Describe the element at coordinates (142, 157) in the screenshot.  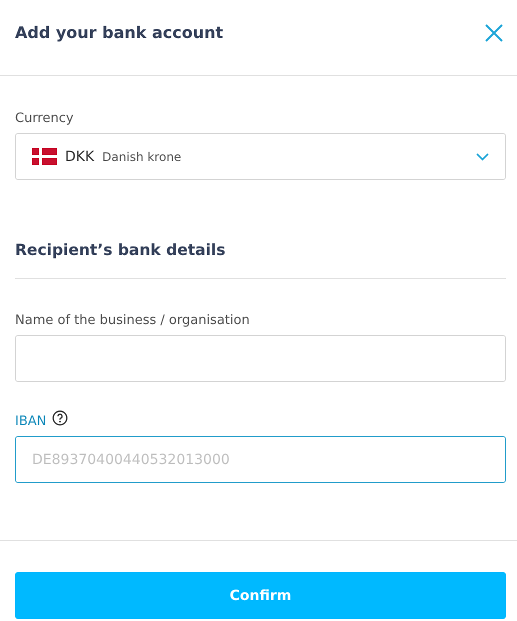
I see `currency-name: Danish krone` at that location.